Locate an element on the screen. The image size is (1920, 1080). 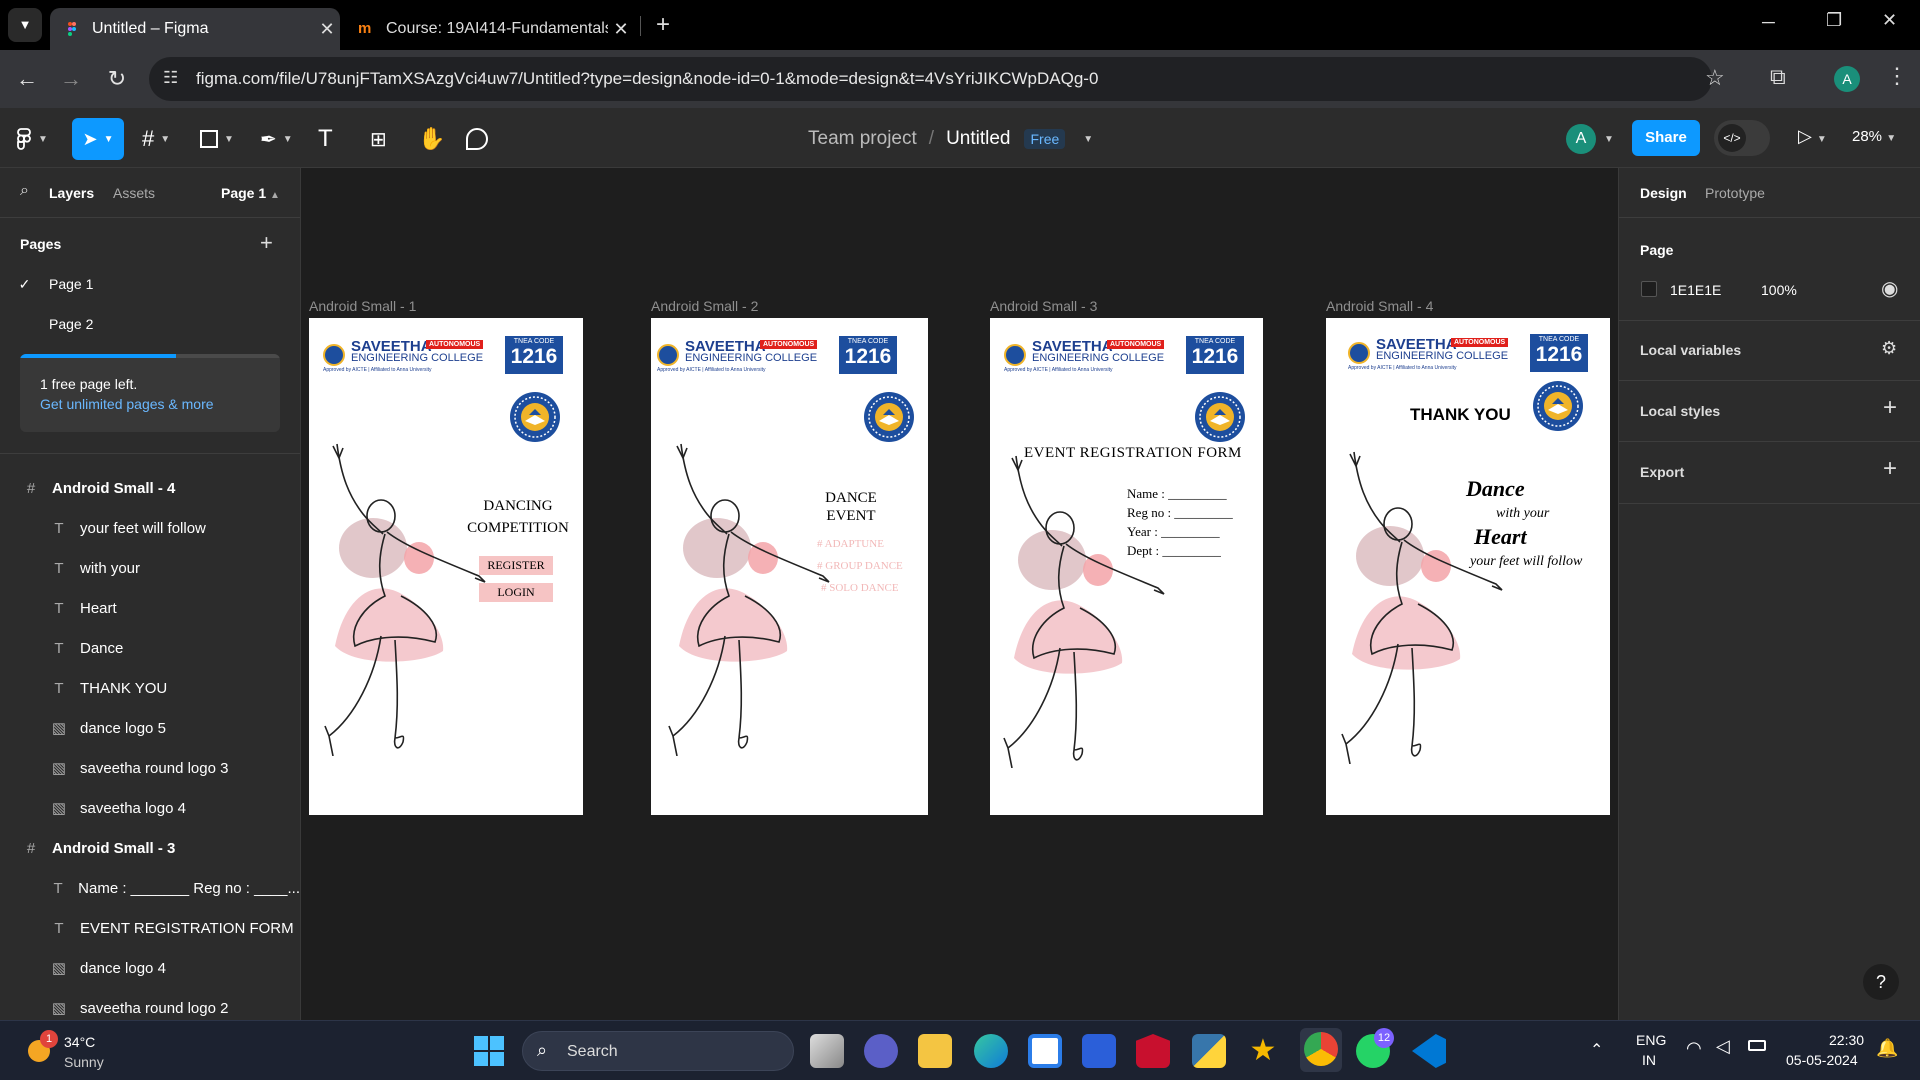
new-tab-icon: + is located at coordinates (663, 25).